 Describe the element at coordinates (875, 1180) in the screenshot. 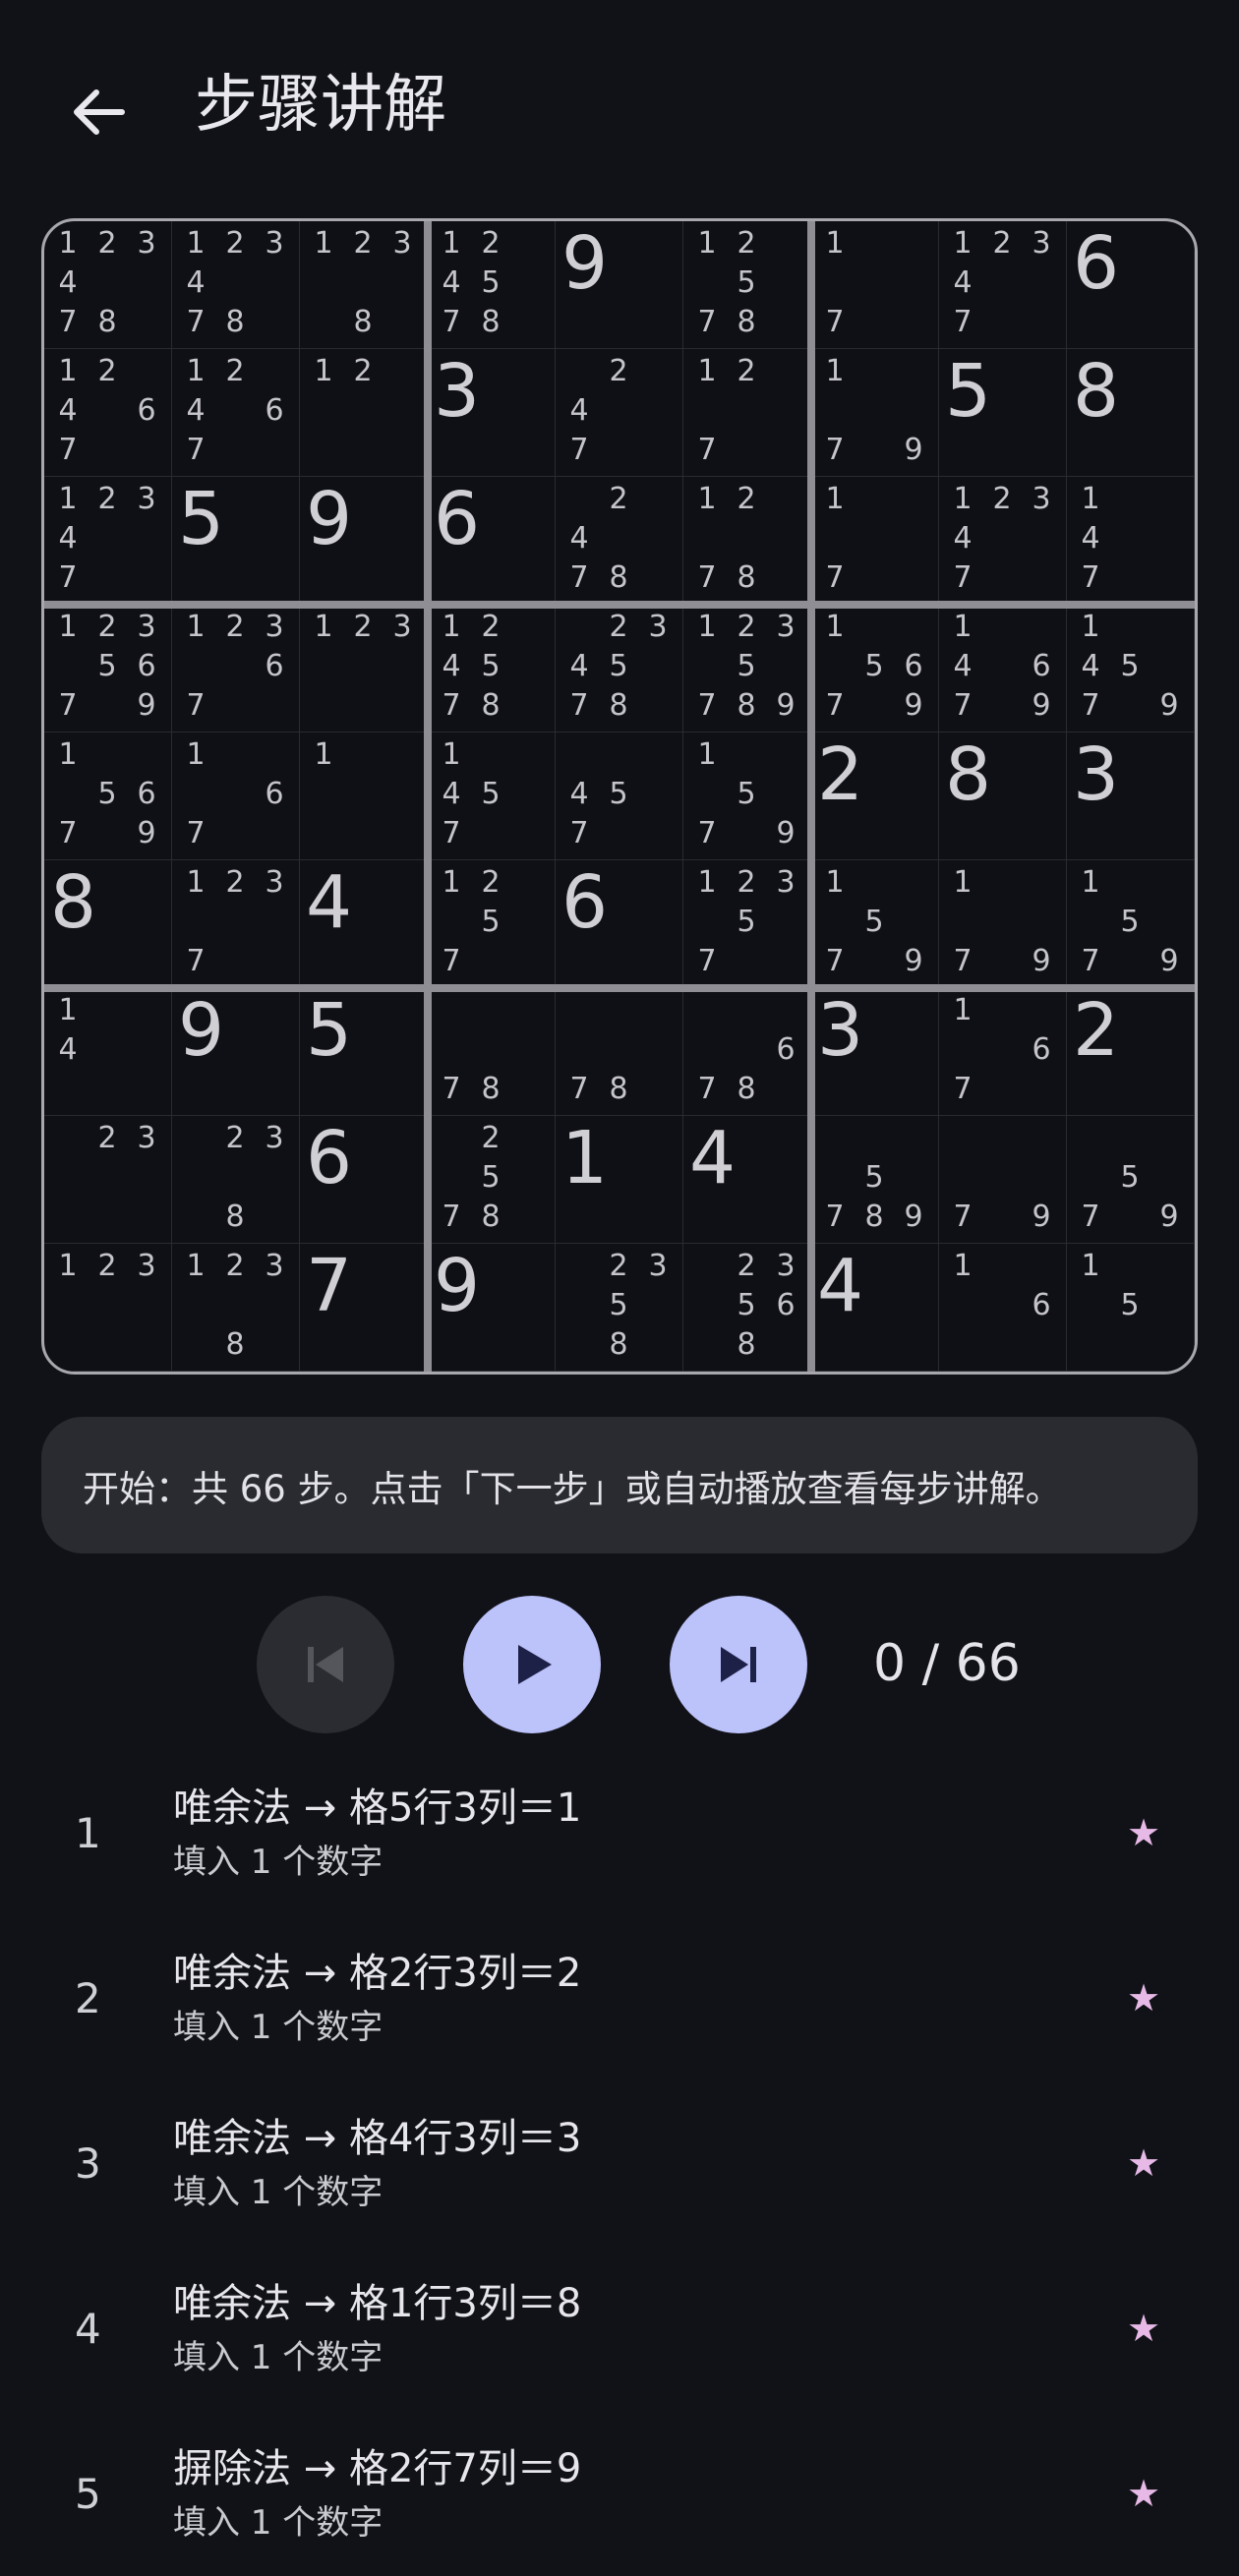

I see `sudoku-cell: 5789` at that location.